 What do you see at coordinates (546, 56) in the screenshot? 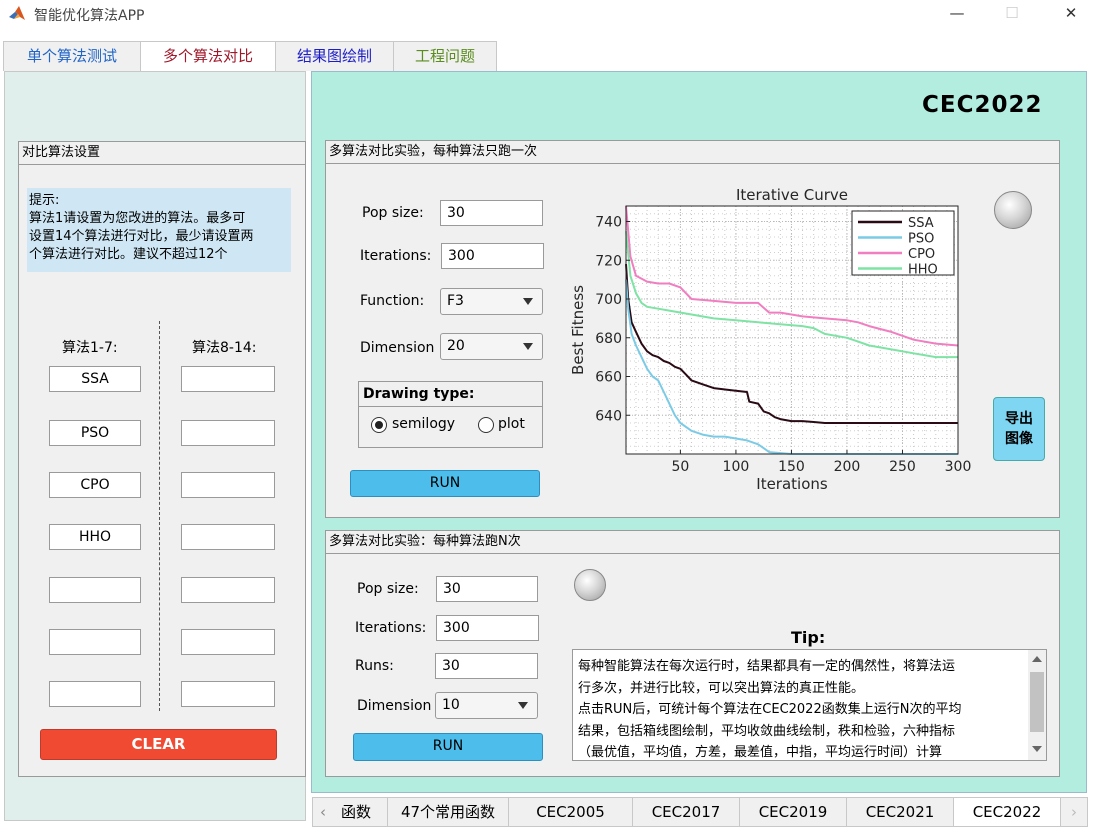
I see `main-tab-bar: 单个算法测试 多个算法对比 结果图绘制 工程问题` at bounding box center [546, 56].